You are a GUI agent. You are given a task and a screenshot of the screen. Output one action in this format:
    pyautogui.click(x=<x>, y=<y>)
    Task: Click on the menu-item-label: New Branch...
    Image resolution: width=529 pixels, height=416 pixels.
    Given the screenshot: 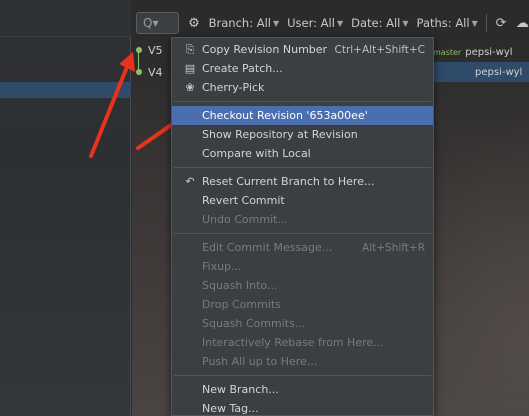 What is the action you would take?
    pyautogui.click(x=240, y=389)
    